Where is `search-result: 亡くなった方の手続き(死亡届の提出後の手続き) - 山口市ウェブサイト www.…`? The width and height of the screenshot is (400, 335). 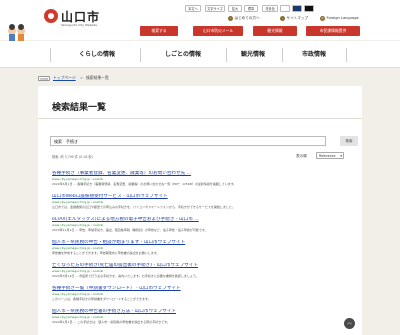
search-result: 亡くなった方の手続き(死亡届の提出後の手続き) - 山口市ウェブサイト www.… is located at coordinates (202, 270).